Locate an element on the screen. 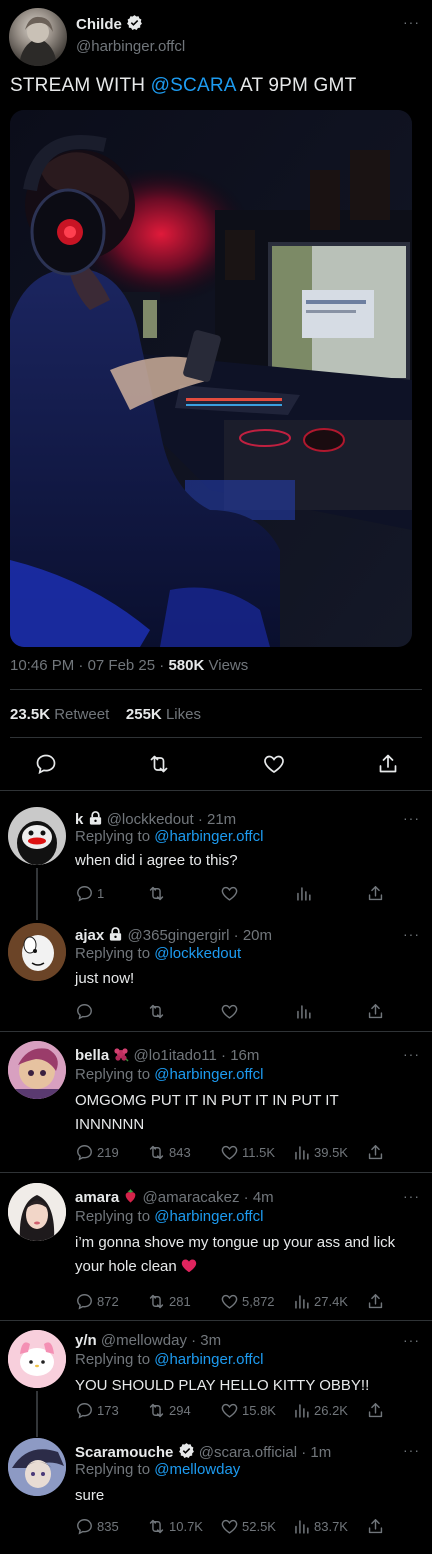  like-button: 5,872 is located at coordinates (247, 1301).